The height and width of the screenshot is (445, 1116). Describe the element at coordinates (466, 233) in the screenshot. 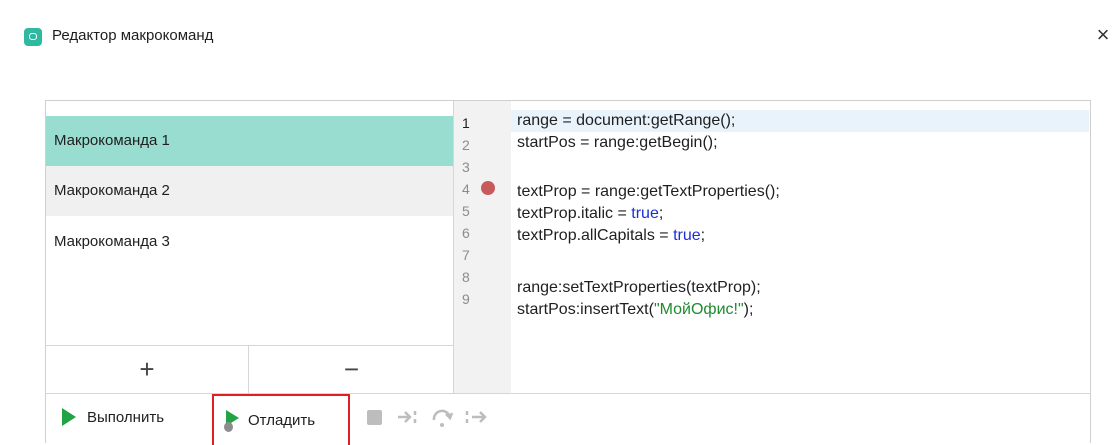

I see `line-number: 6` at that location.